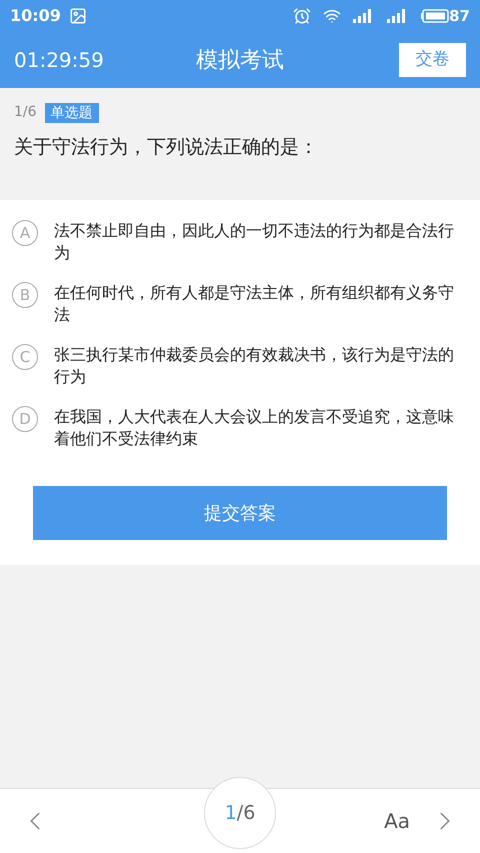  What do you see at coordinates (254, 366) in the screenshot?
I see `option-text: 张三执行某市仲裁委员会的有效裁决书，该行为是守法的行为` at bounding box center [254, 366].